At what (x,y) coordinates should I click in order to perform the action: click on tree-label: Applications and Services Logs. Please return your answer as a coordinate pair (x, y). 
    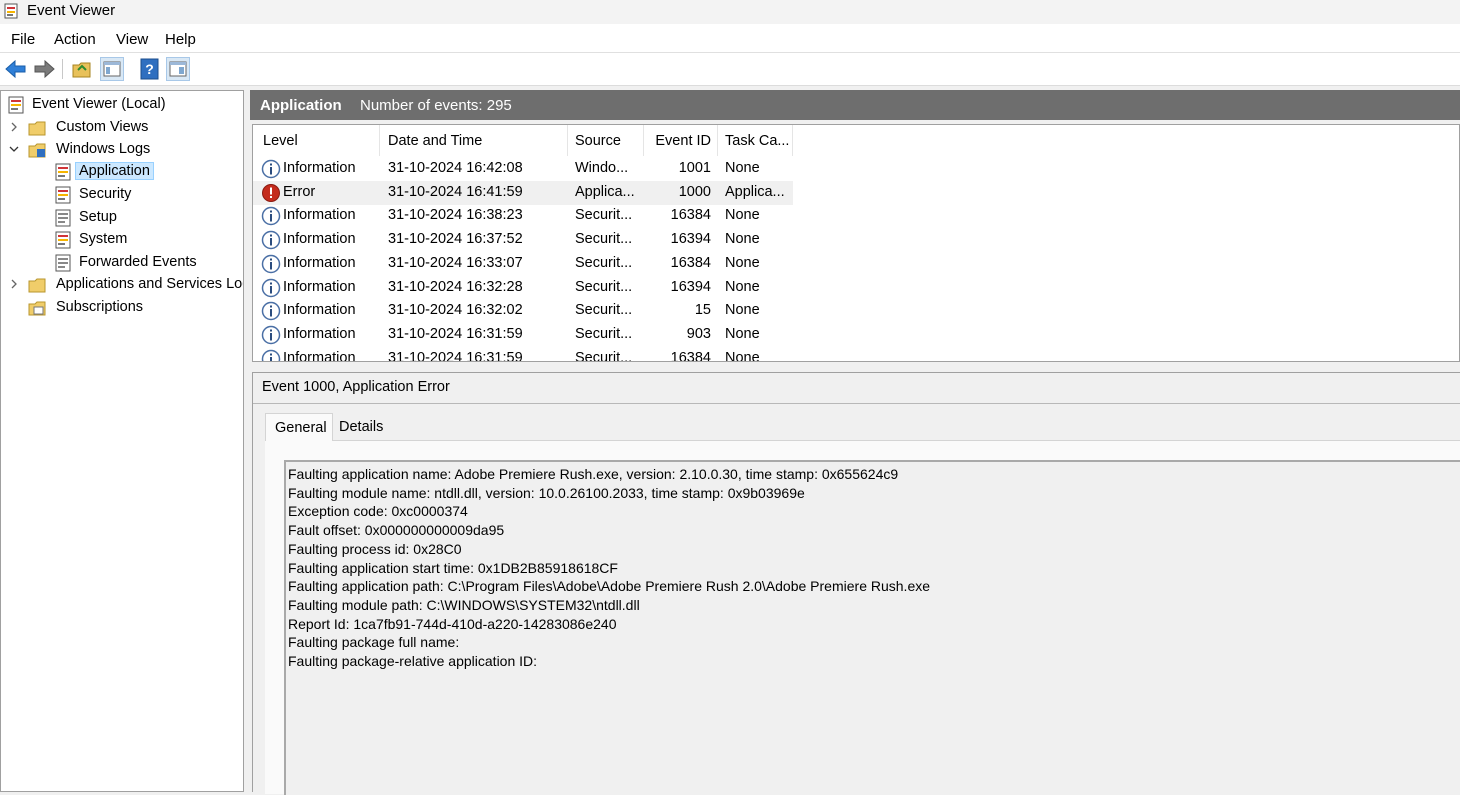
    Looking at the image, I should click on (150, 284).